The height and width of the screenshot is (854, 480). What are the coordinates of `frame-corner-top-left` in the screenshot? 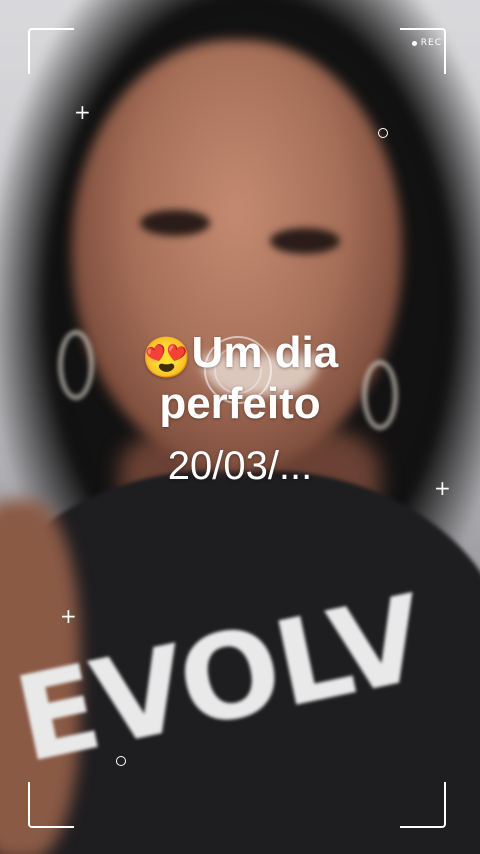 It's located at (51, 51).